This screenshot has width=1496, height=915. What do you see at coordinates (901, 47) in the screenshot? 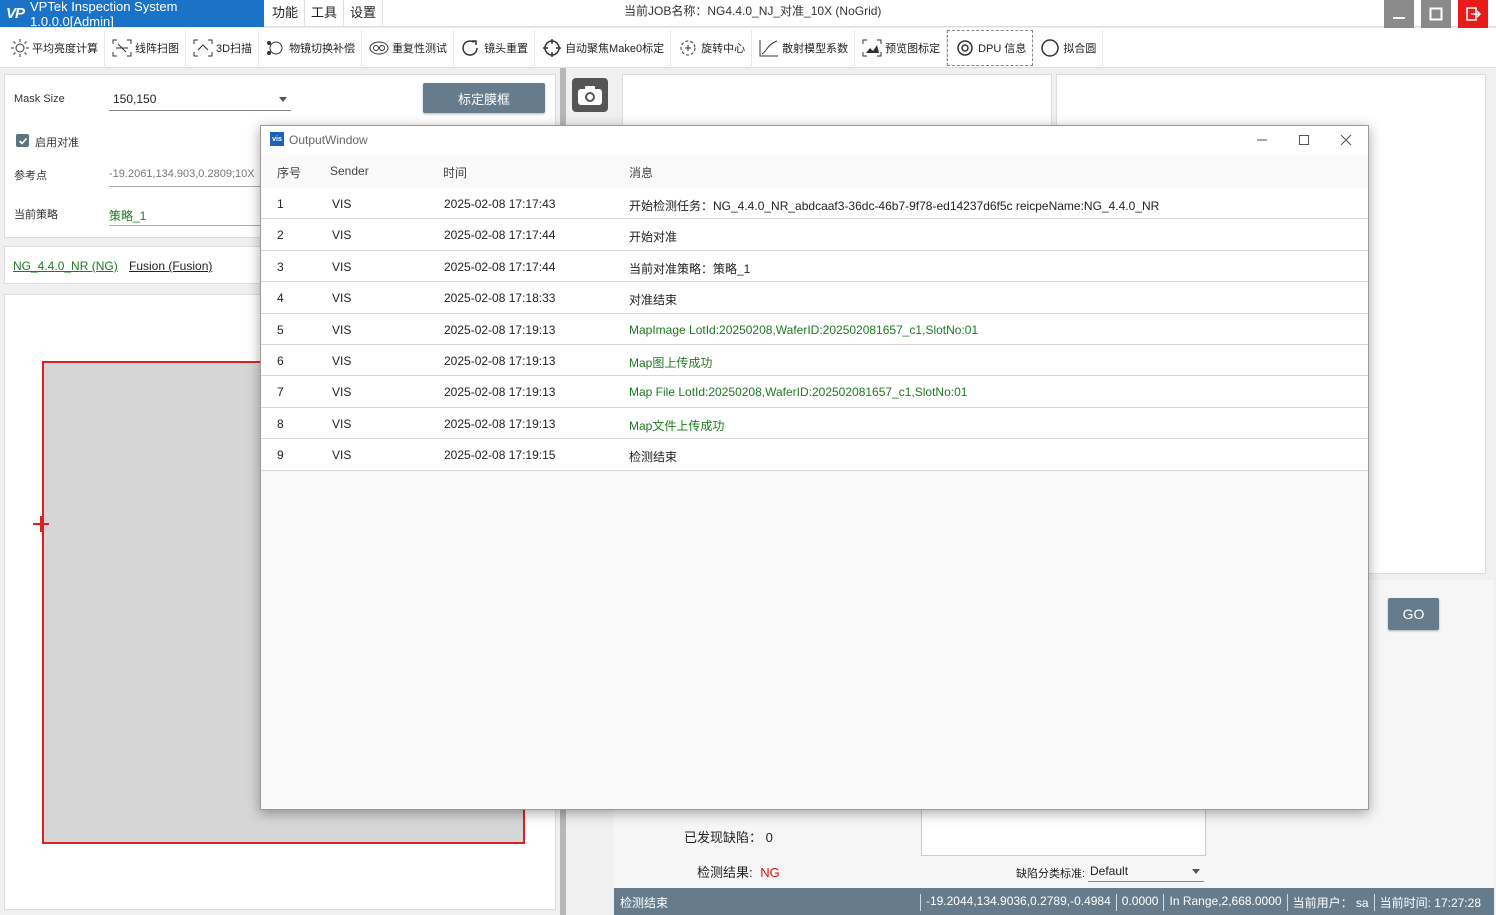
I see `tool-preview-calib: 预览图标定` at bounding box center [901, 47].